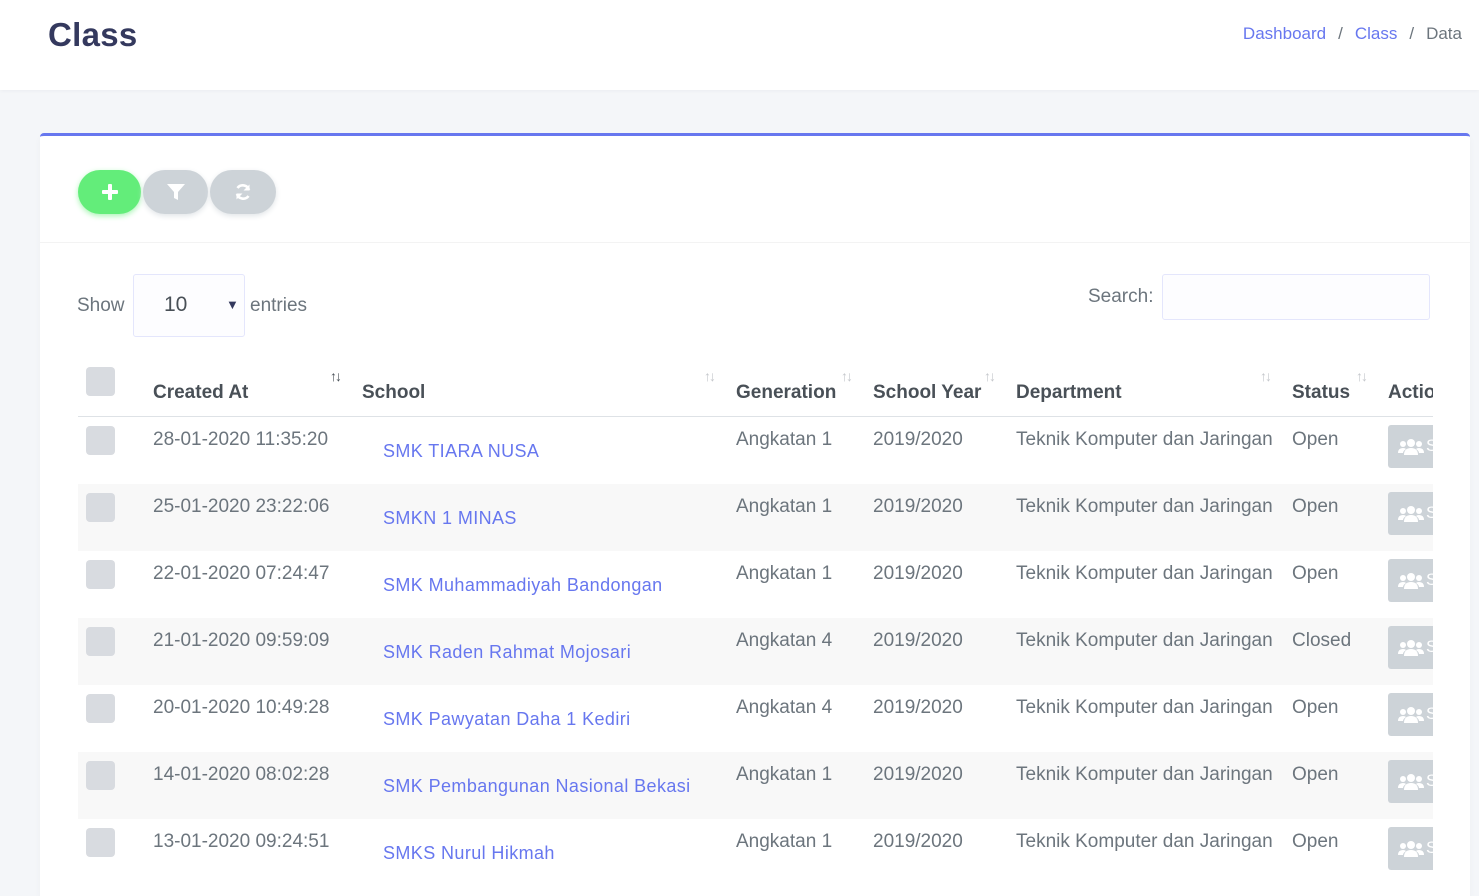 This screenshot has width=1479, height=896. I want to click on column-header-department: Department, so click(1069, 393).